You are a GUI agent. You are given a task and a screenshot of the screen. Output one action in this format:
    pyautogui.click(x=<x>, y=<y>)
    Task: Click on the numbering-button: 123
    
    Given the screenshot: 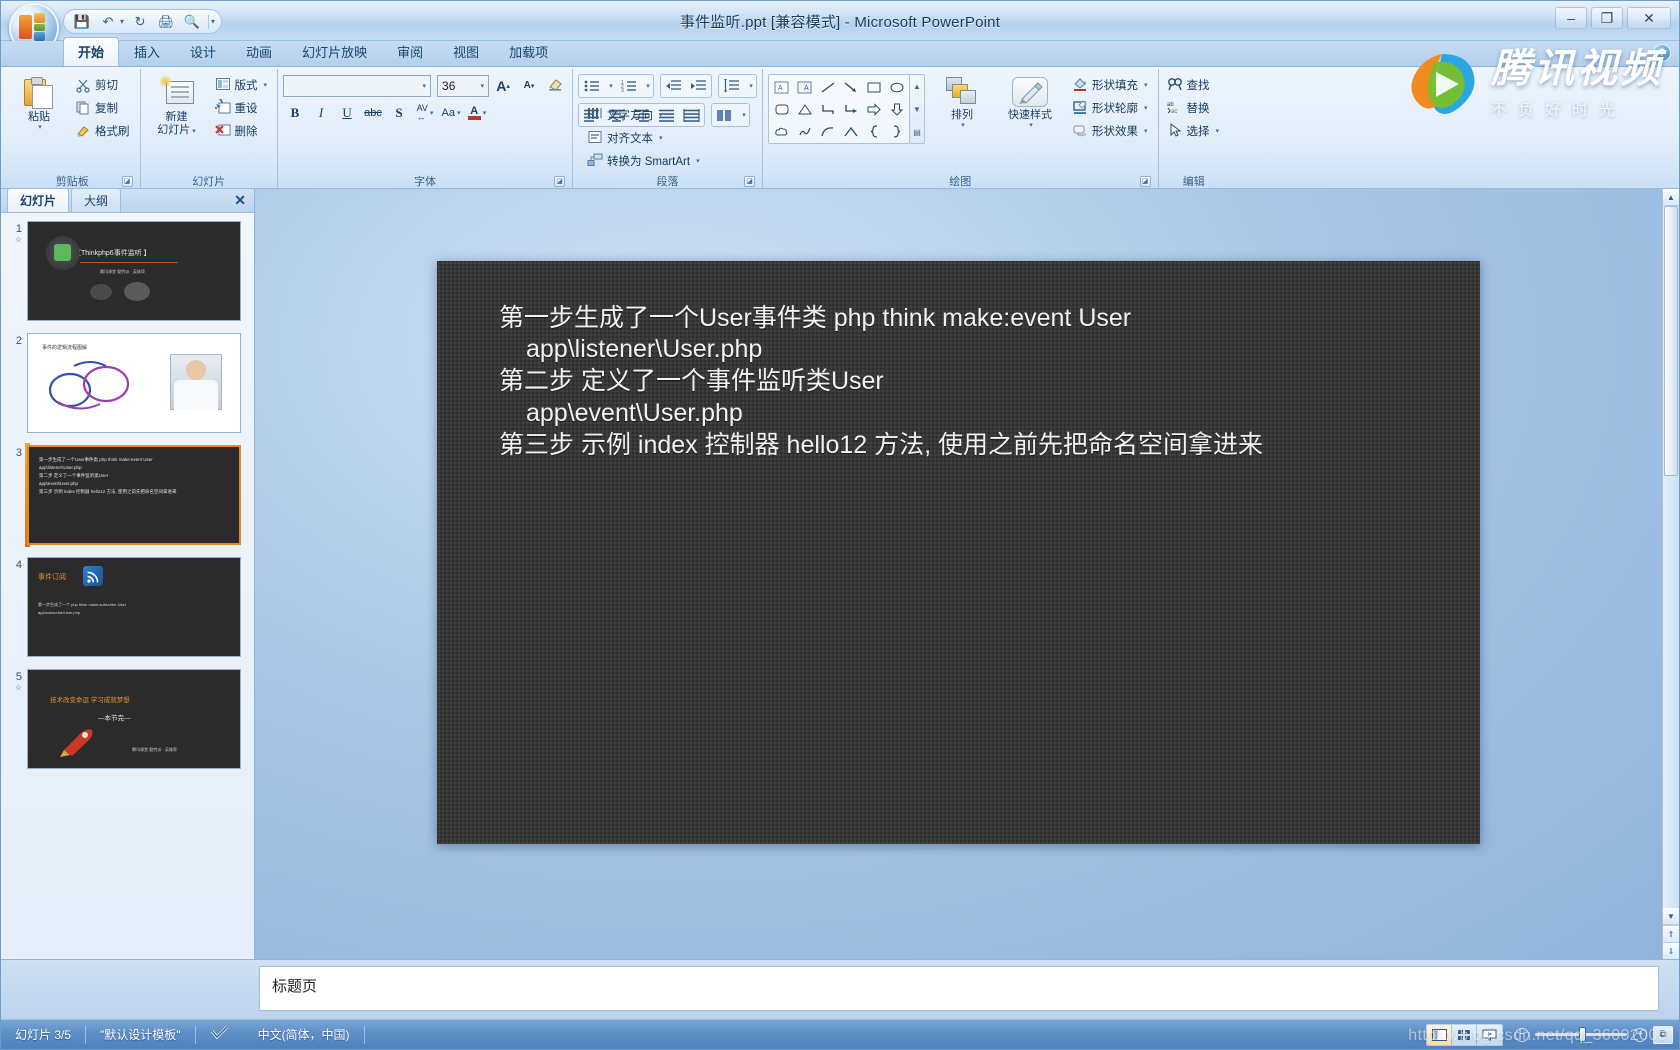 What is the action you would take?
    pyautogui.click(x=628, y=86)
    